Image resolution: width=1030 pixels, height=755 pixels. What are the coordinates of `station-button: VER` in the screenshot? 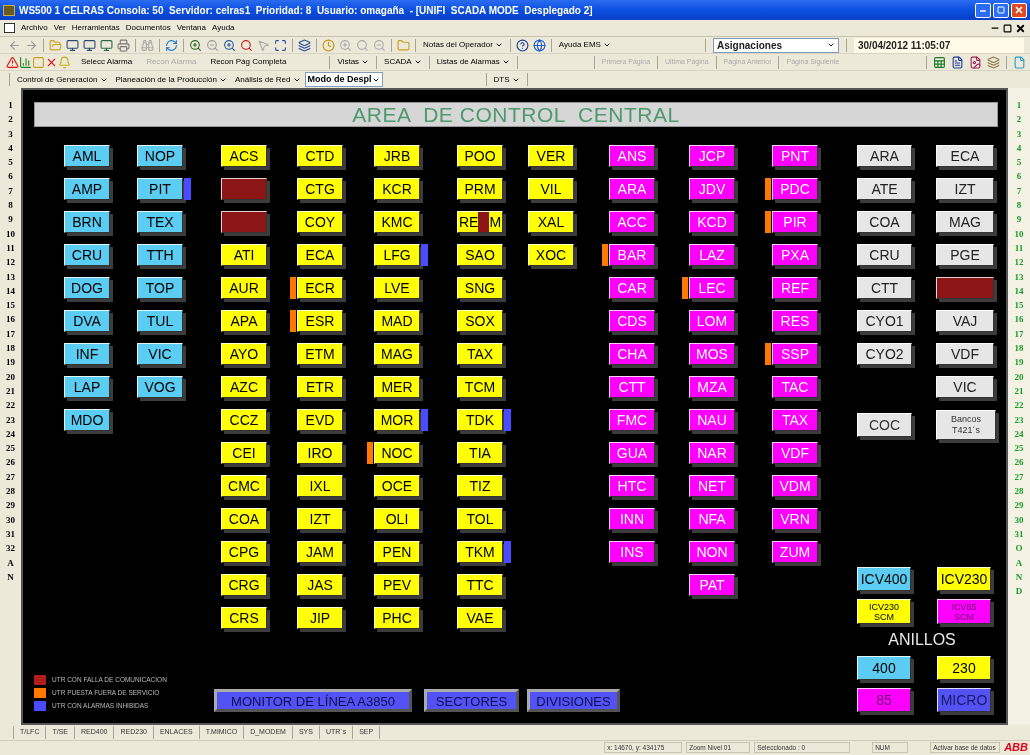 It's located at (551, 156).